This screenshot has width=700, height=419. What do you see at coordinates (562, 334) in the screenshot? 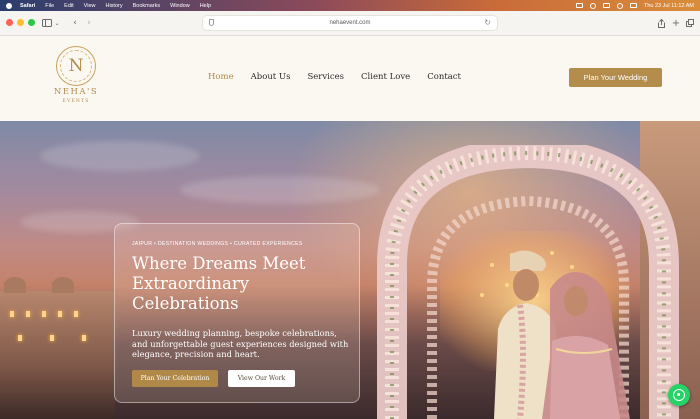
I see `couple-photo` at bounding box center [562, 334].